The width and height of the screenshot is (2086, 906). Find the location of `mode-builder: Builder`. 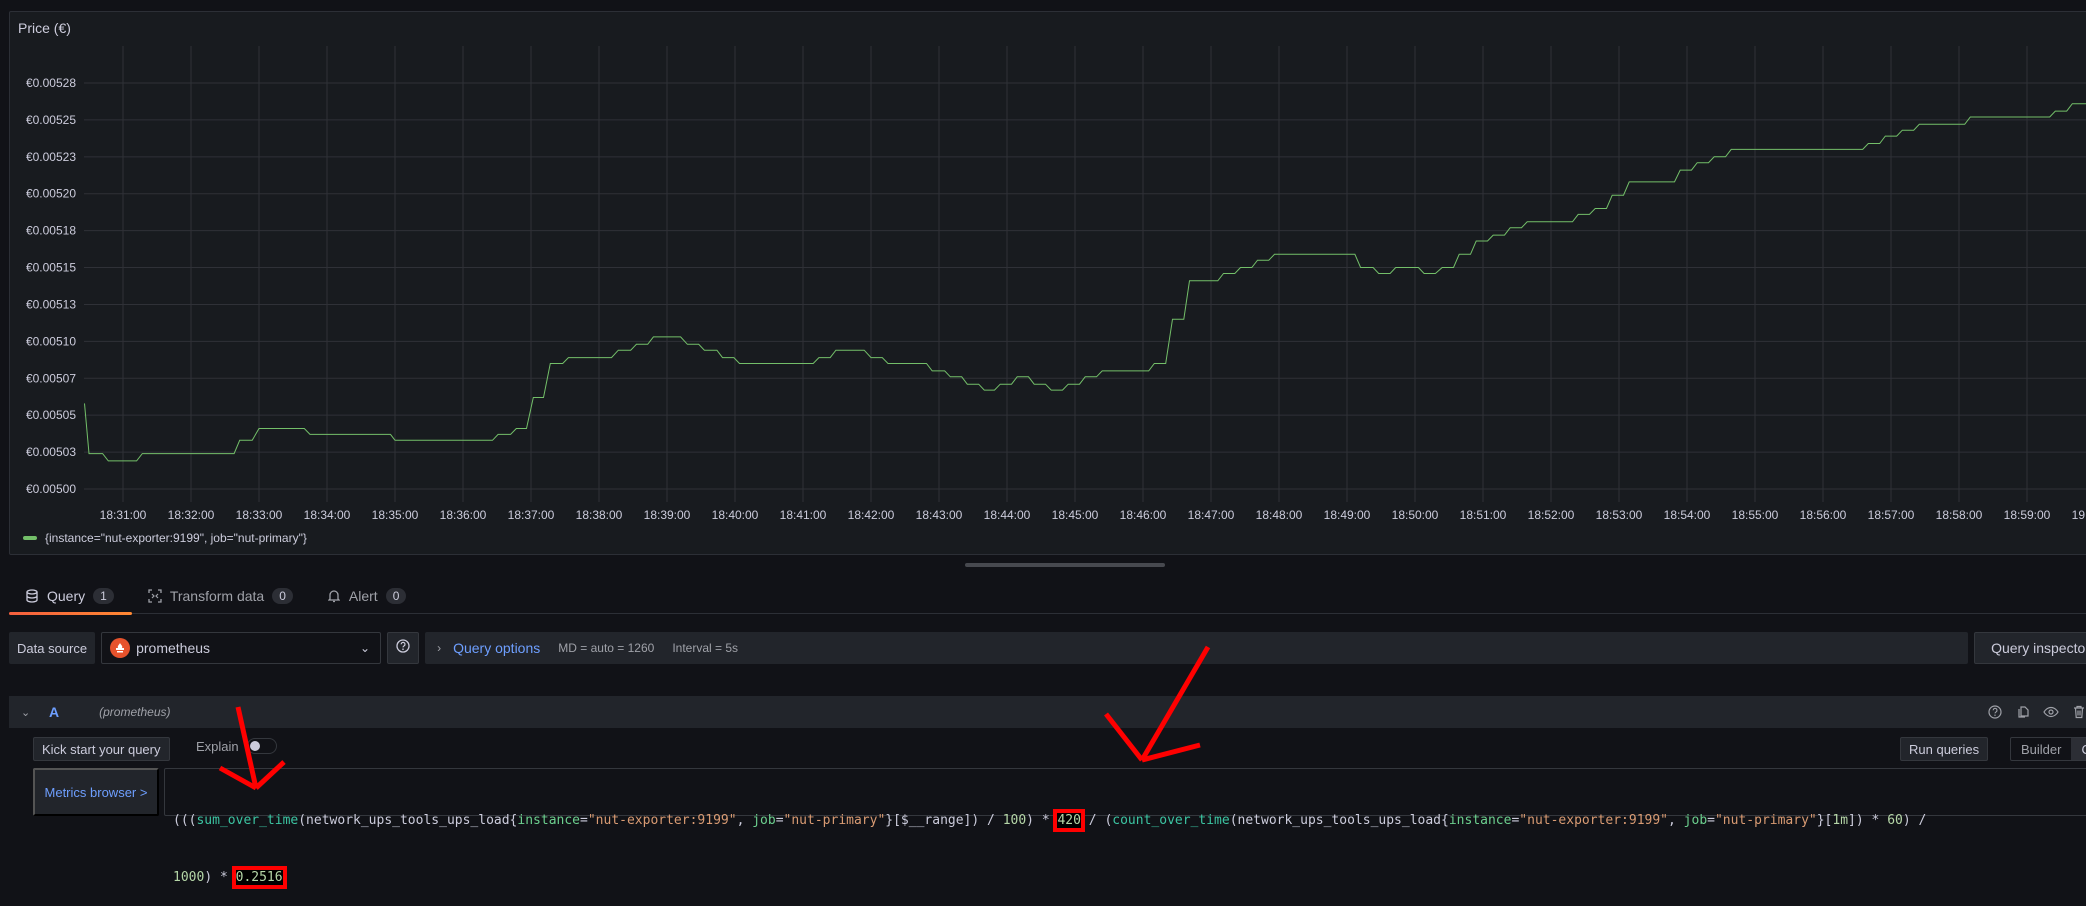

mode-builder: Builder is located at coordinates (2041, 749).